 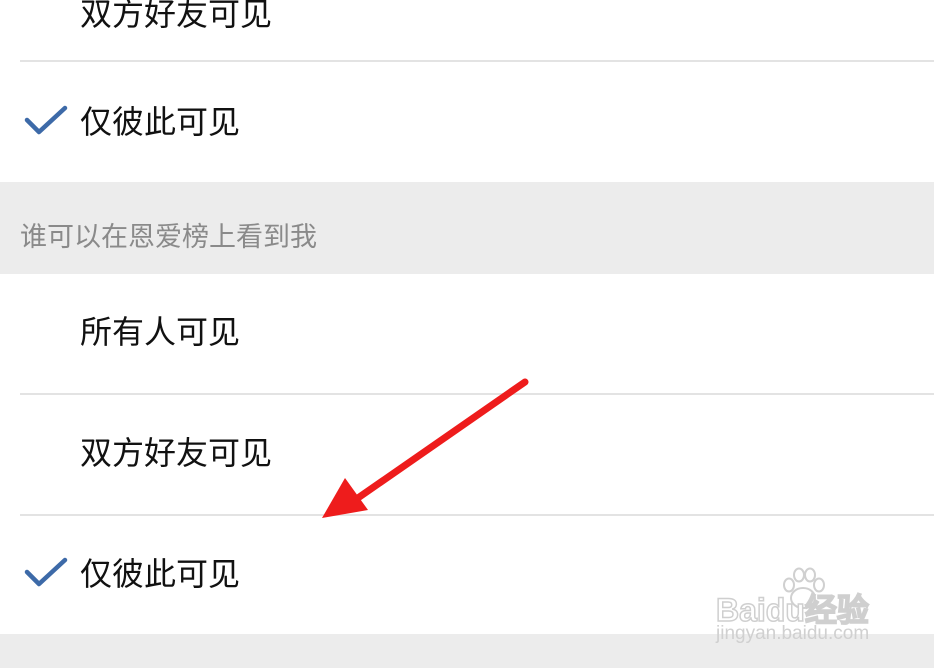 I want to click on section-title: 谁可以在恩爱榜上看到我, so click(x=168, y=237).